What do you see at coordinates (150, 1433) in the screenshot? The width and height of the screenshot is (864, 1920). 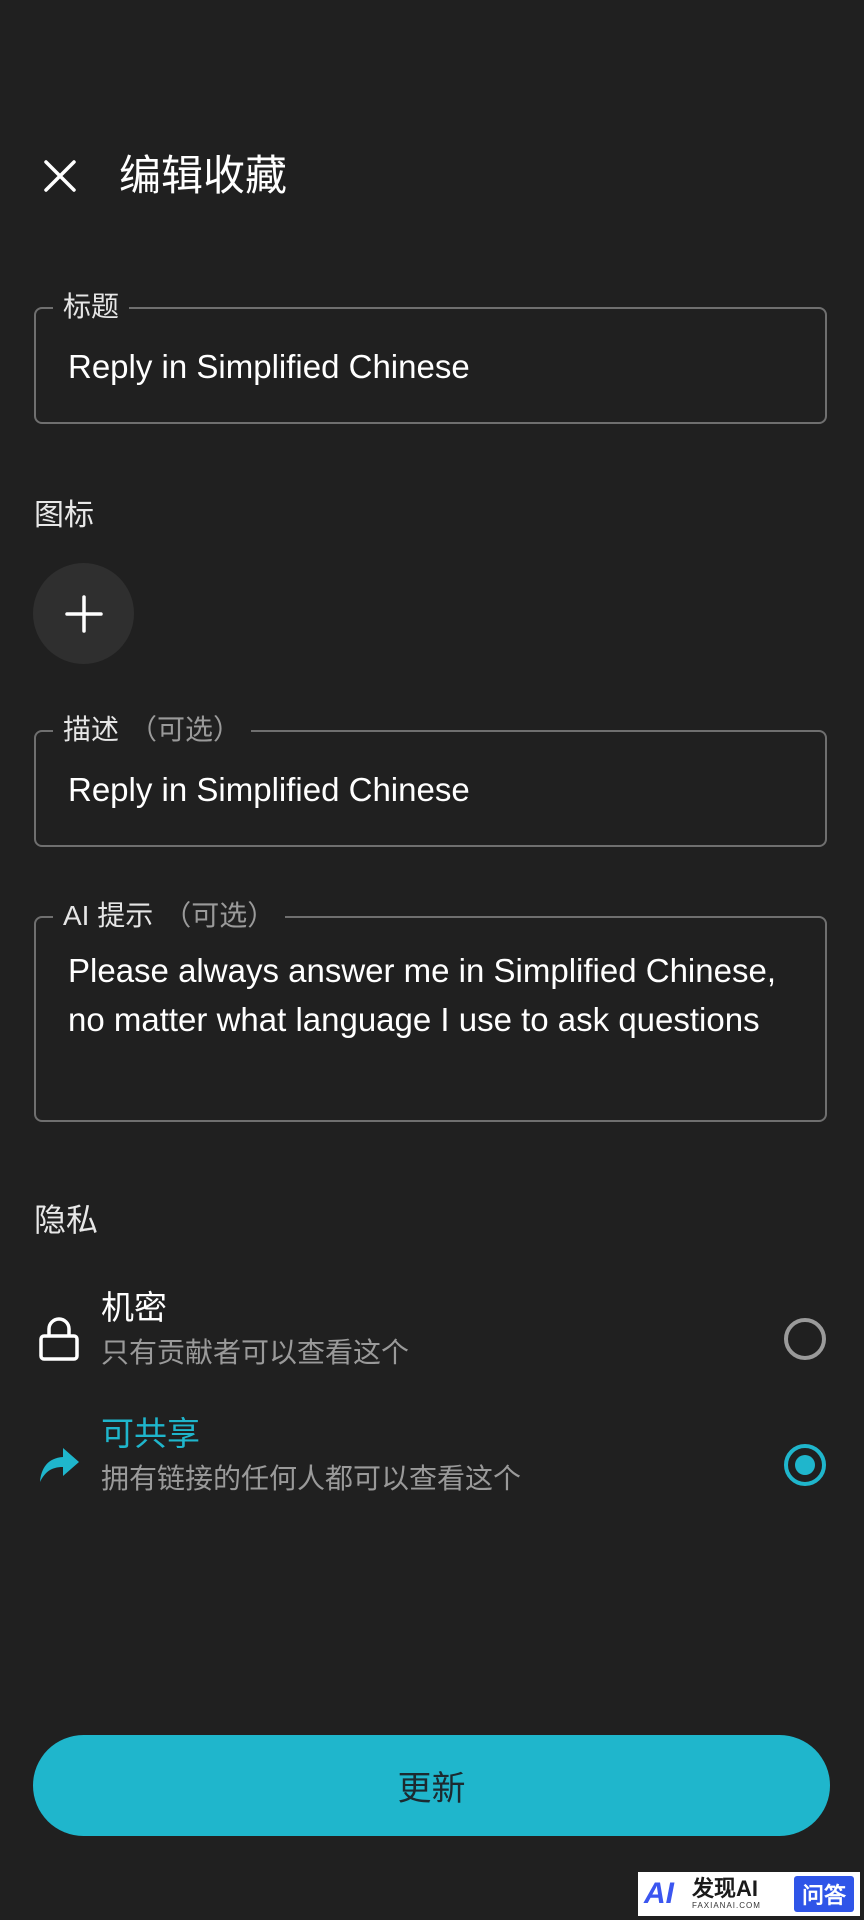 I see `privacy-option-title: 可共享` at bounding box center [150, 1433].